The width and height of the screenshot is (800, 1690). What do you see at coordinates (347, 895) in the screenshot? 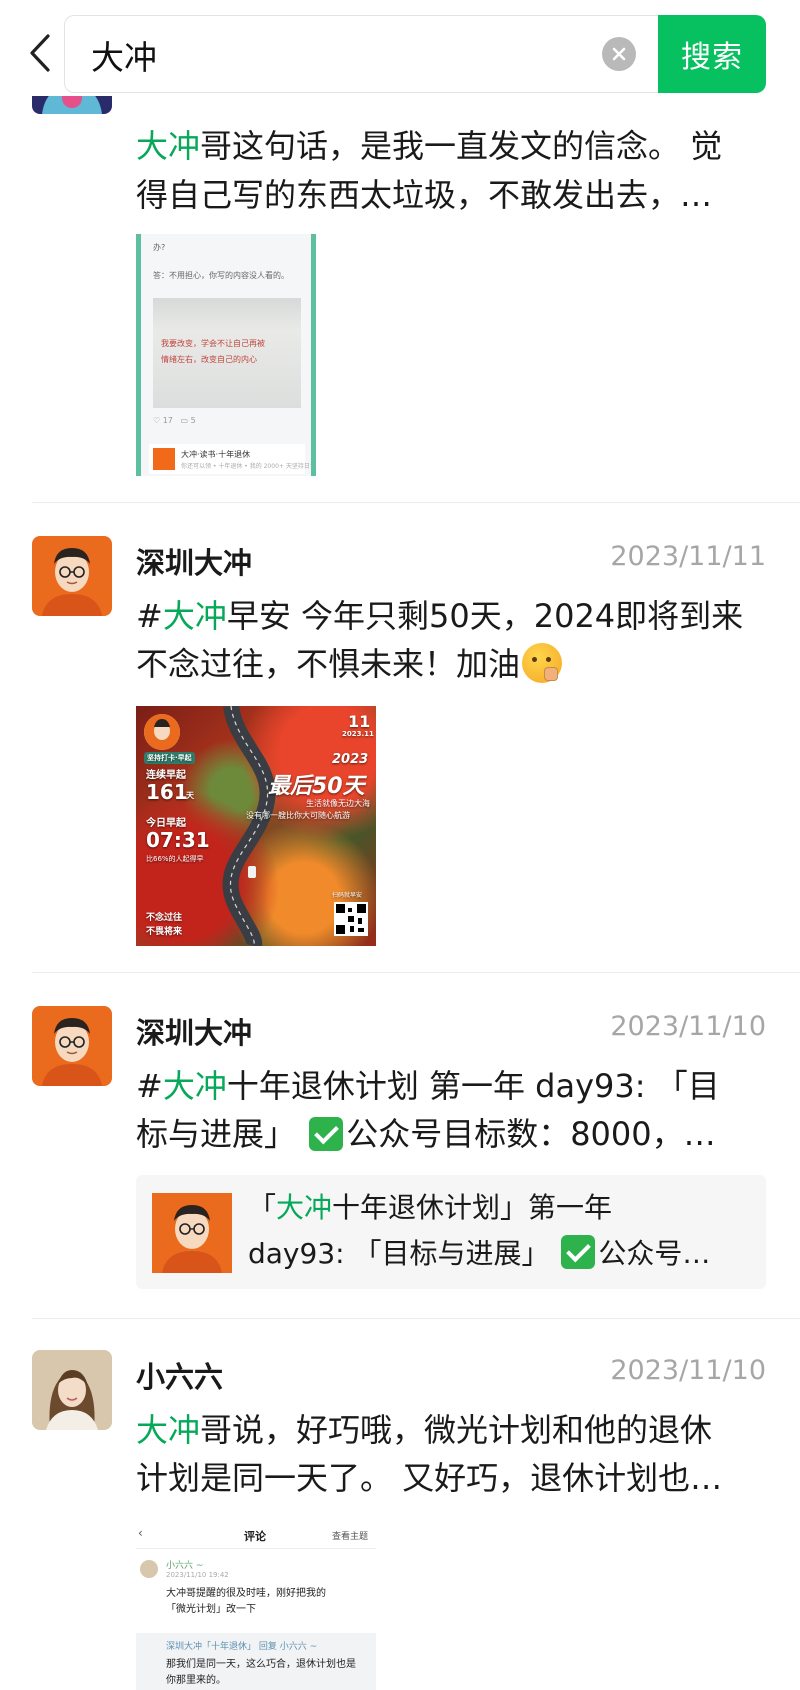
I see `qr-label: 扫码就早安` at bounding box center [347, 895].